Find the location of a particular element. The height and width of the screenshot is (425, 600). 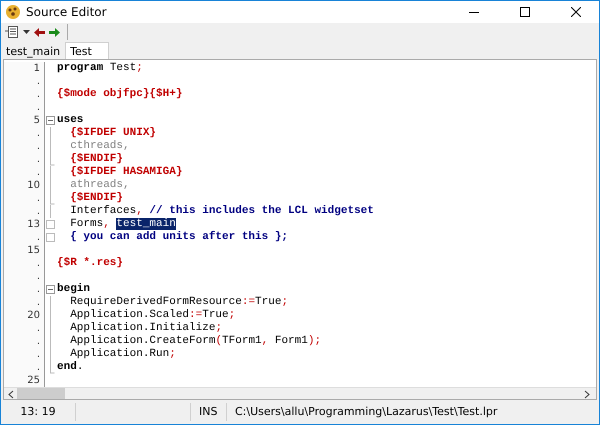

code-line: {$IFDEF HASAMIGA} is located at coordinates (125, 172).